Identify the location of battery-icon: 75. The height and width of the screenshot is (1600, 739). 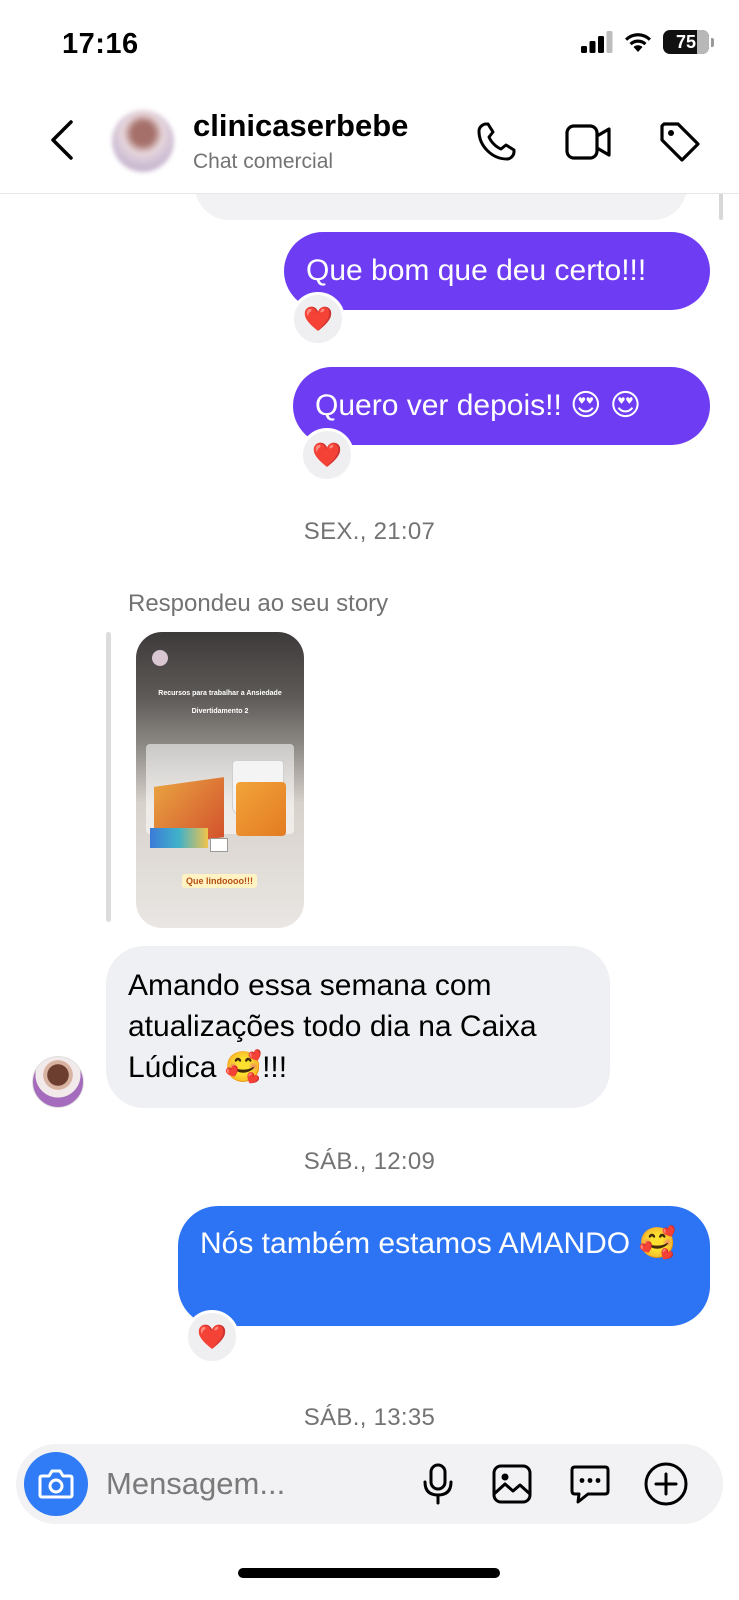
(688, 42).